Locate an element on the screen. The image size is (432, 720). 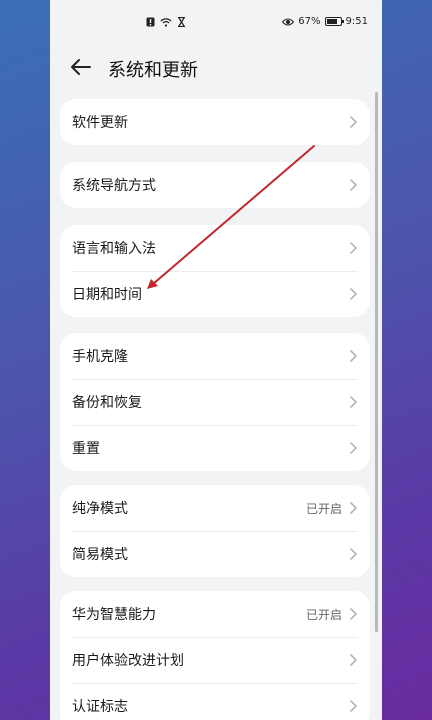
battery-icon is located at coordinates (334, 21).